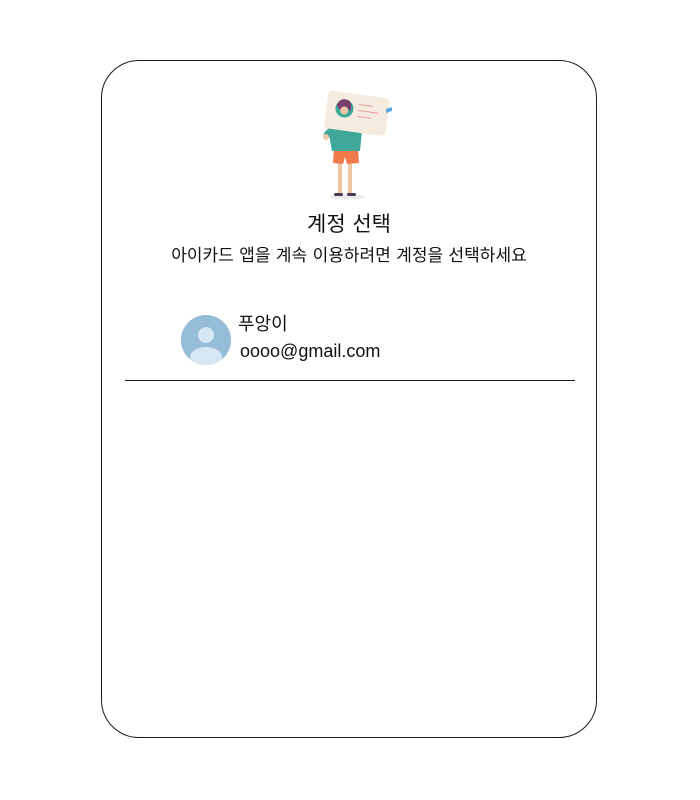 The image size is (700, 800). What do you see at coordinates (310, 351) in the screenshot?
I see `account-email: oooo@gmail.com` at bounding box center [310, 351].